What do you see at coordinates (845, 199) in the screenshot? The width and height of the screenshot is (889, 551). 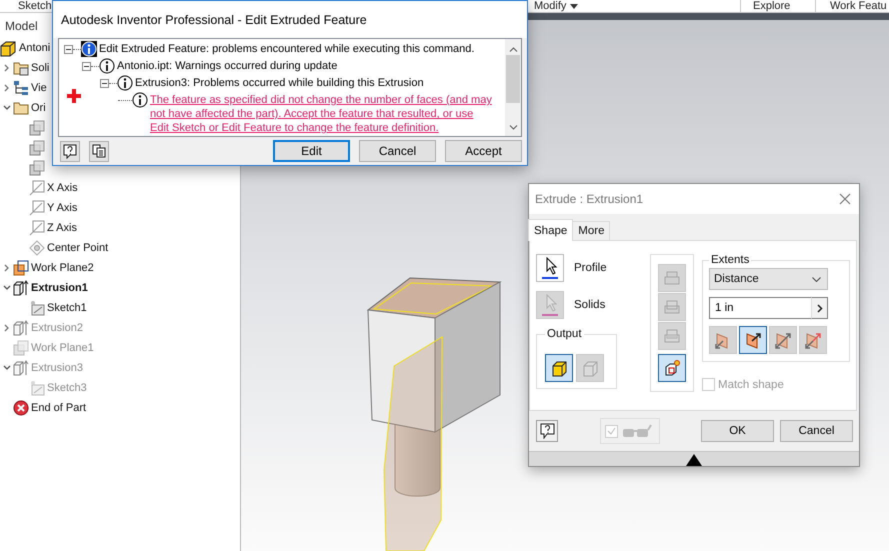 I see `close-icon` at bounding box center [845, 199].